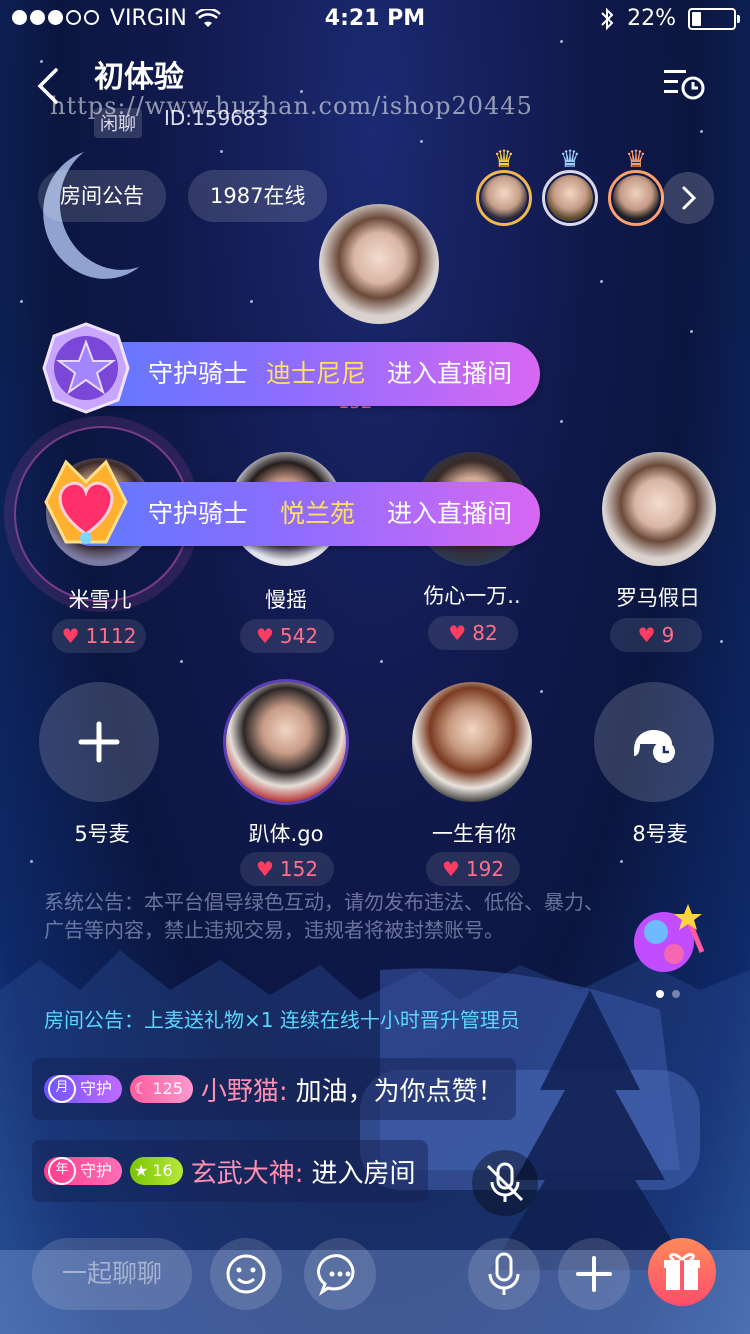 The height and width of the screenshot is (1334, 750). I want to click on room-menu-button, so click(684, 84).